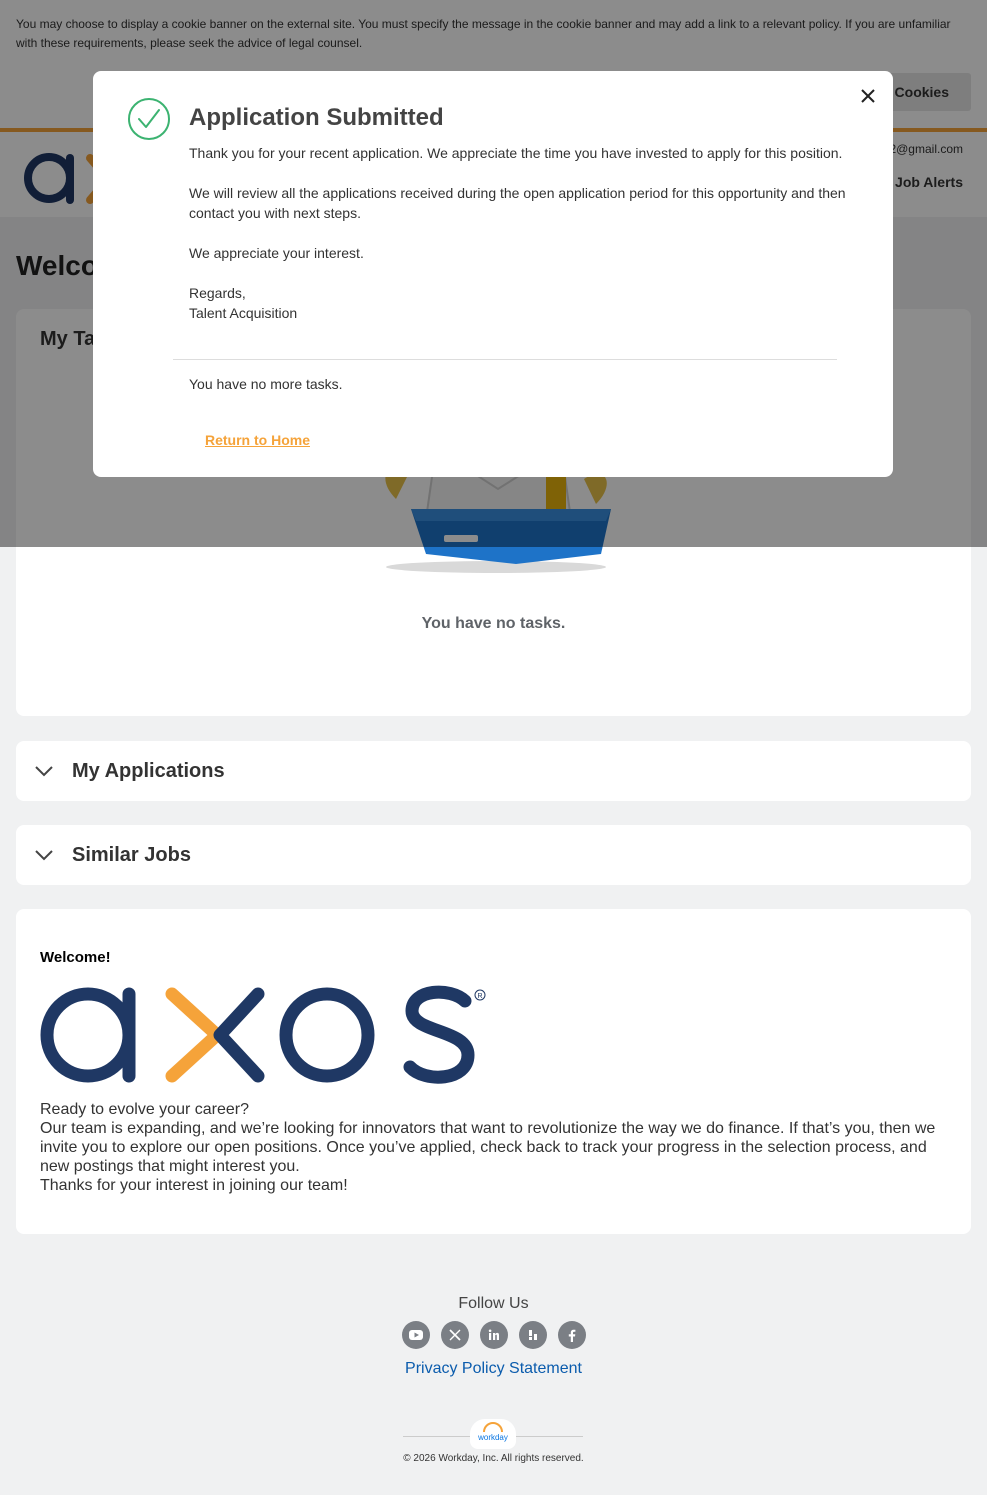 The height and width of the screenshot is (1495, 987). I want to click on similar-jobs-title: Similar Jobs, so click(131, 854).